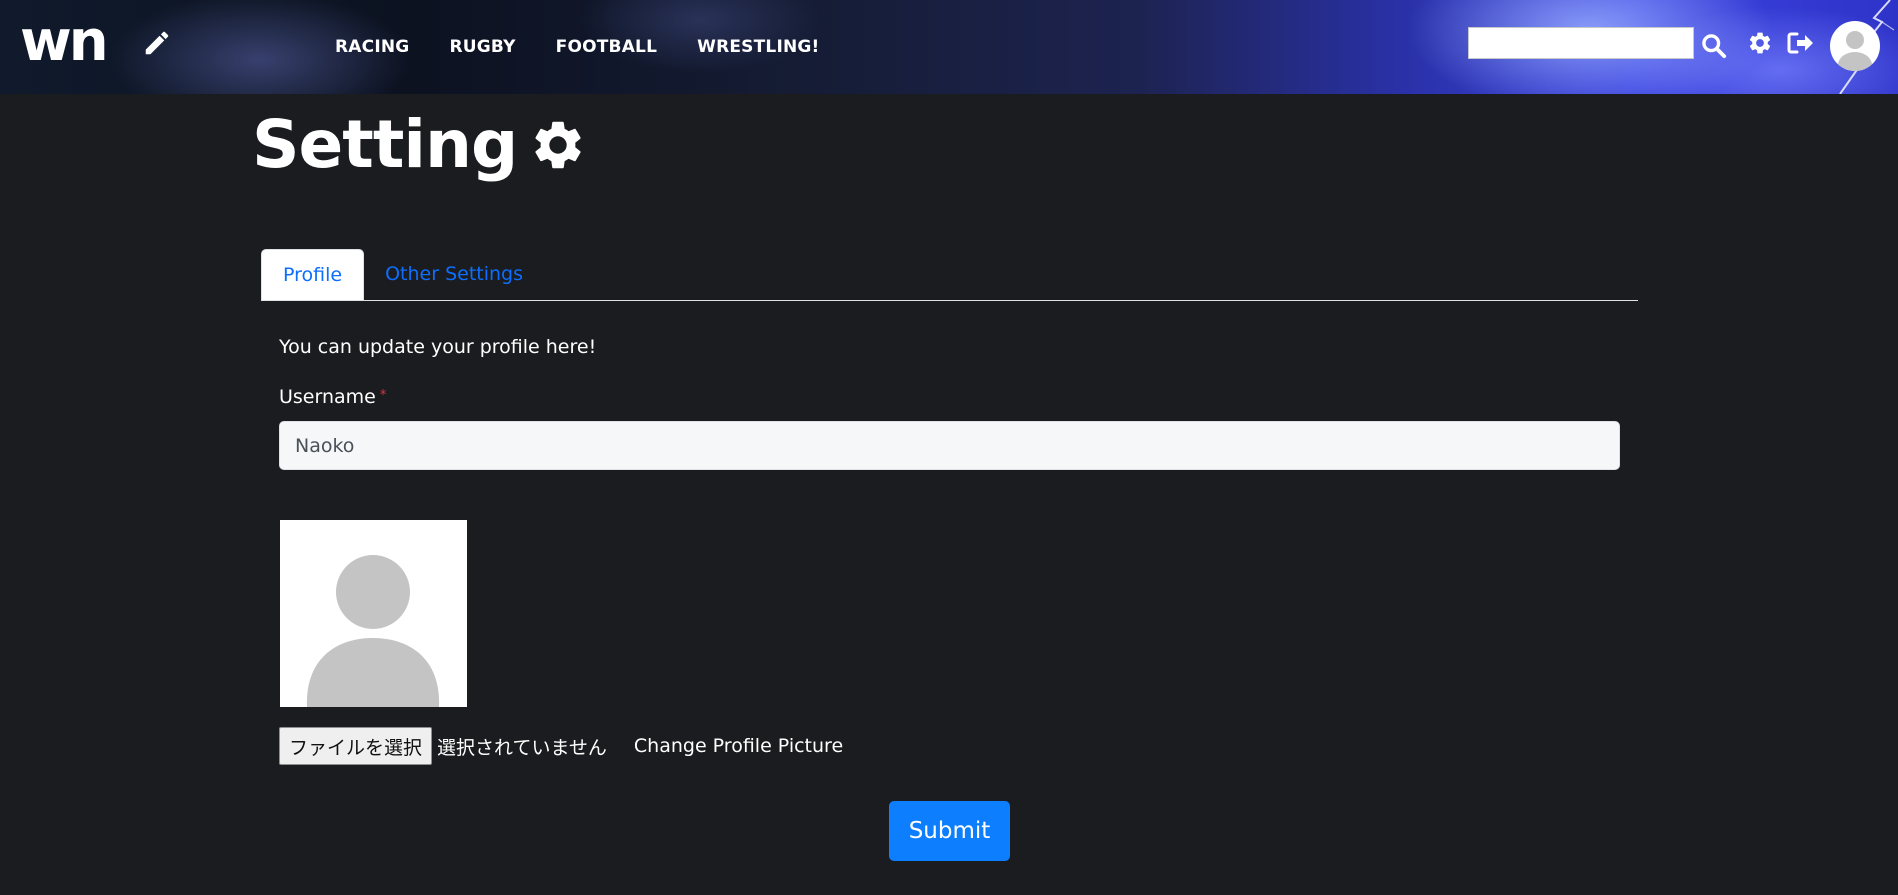 This screenshot has width=1898, height=895. Describe the element at coordinates (1581, 43) in the screenshot. I see `search-input` at that location.